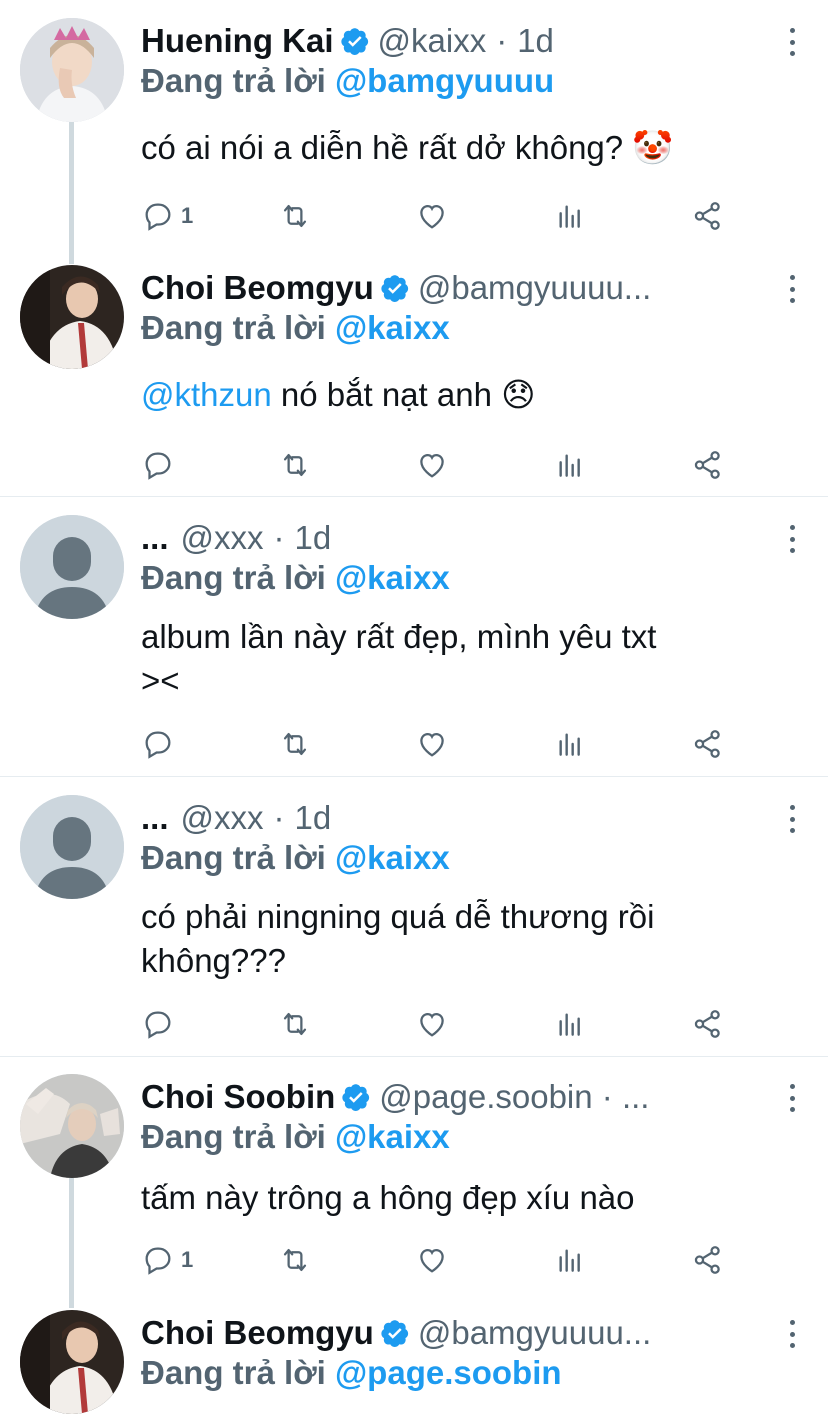 The image size is (828, 1414). Describe the element at coordinates (432, 41) in the screenshot. I see `user-handle: @kaixx` at that location.